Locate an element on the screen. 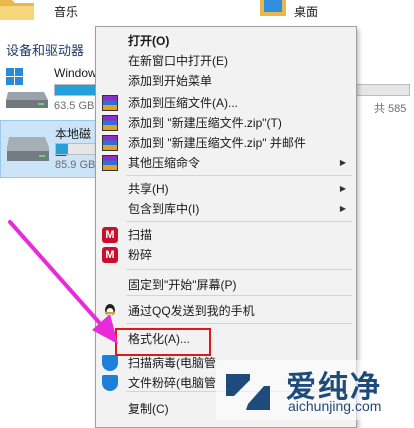 This screenshot has width=414, height=428. menu-item-label: 扫描 is located at coordinates (140, 235).